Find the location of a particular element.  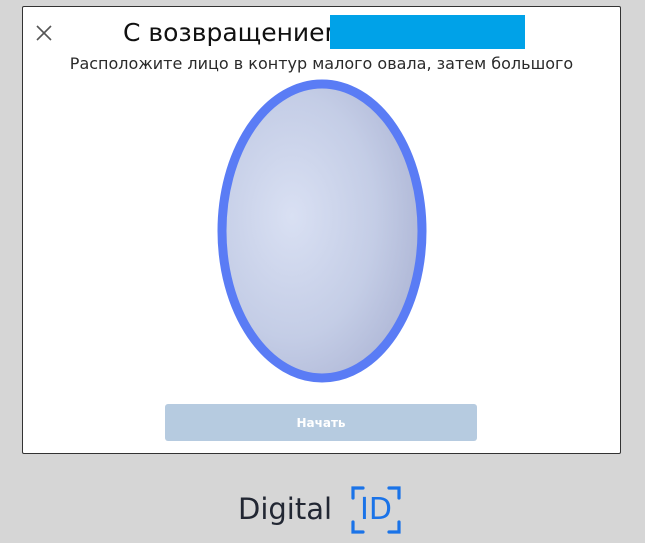

brand-word: Digital is located at coordinates (285, 509).